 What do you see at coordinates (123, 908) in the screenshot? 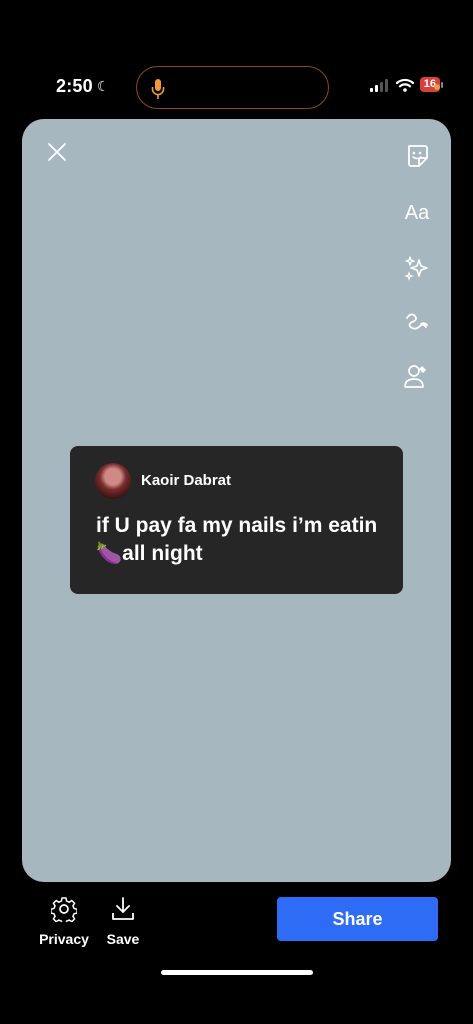
I see `download-icon` at bounding box center [123, 908].